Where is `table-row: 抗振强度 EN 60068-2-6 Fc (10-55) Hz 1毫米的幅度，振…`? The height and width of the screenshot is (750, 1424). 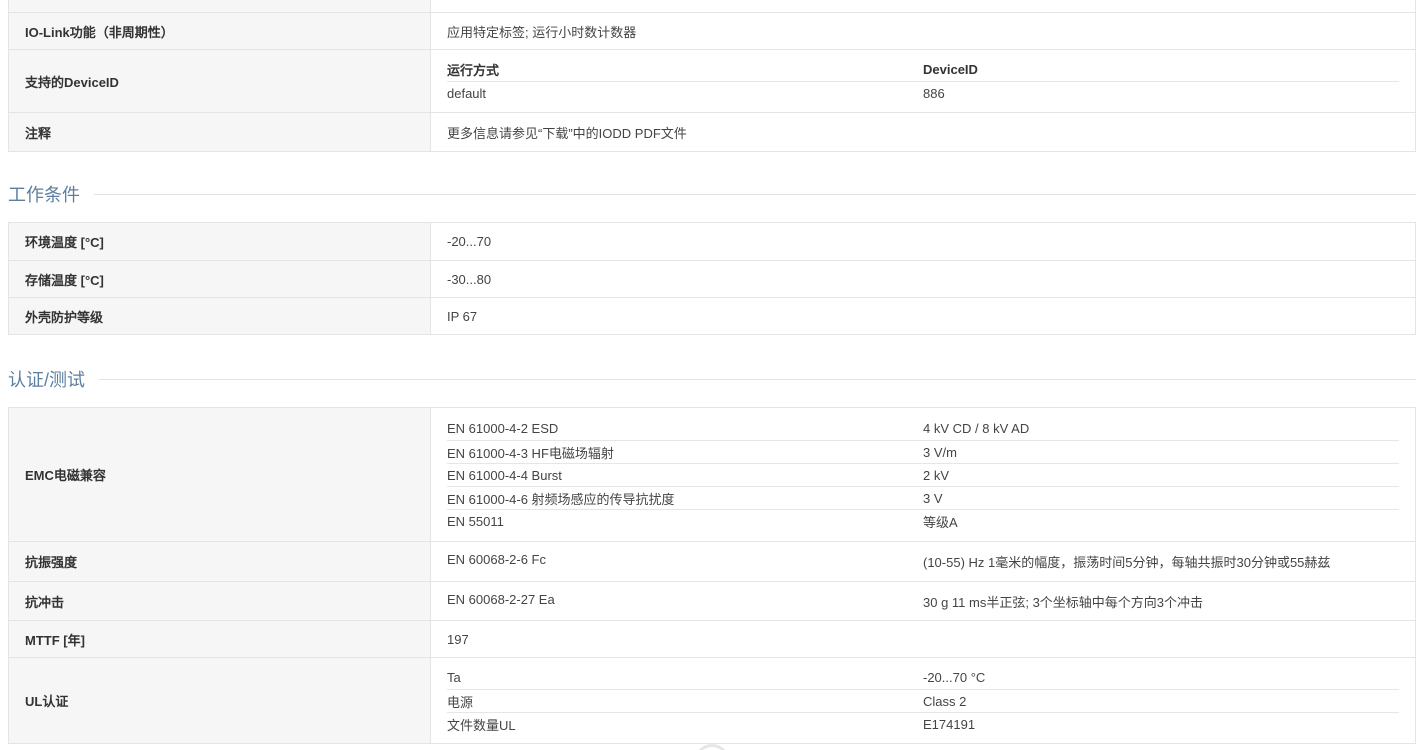 table-row: 抗振强度 EN 60068-2-6 Fc (10-55) Hz 1毫米的幅度，振… is located at coordinates (712, 561).